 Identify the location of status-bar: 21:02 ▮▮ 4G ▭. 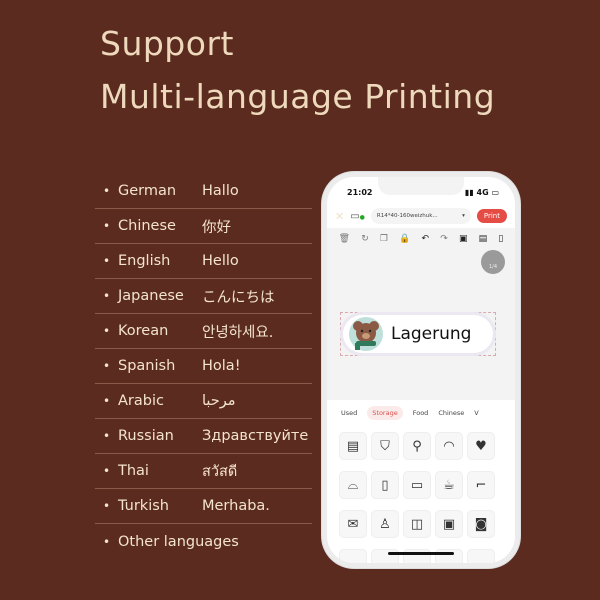
(423, 192).